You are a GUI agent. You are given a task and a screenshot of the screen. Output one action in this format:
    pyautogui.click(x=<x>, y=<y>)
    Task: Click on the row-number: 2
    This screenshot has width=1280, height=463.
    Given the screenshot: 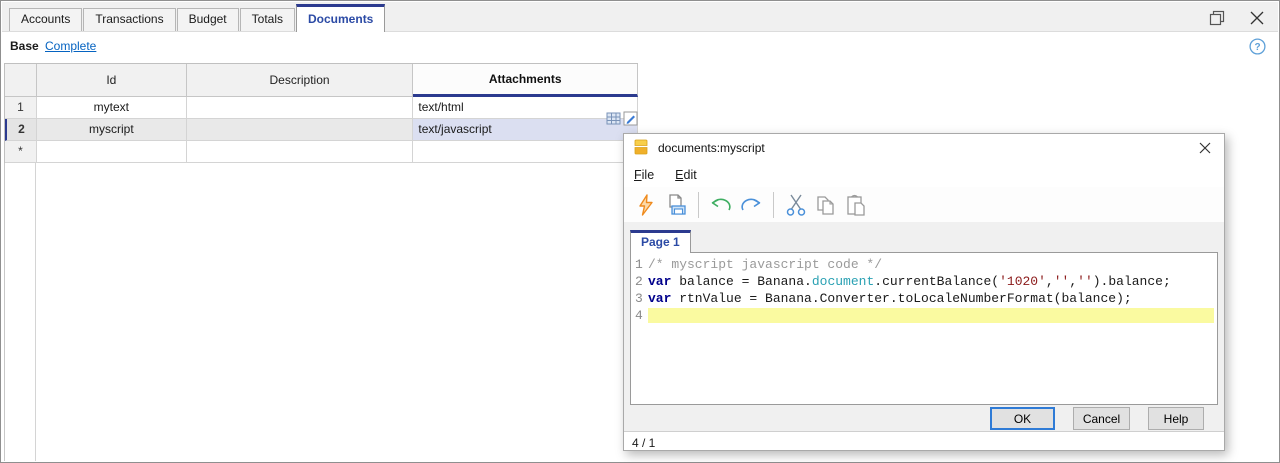 What is the action you would take?
    pyautogui.click(x=21, y=130)
    